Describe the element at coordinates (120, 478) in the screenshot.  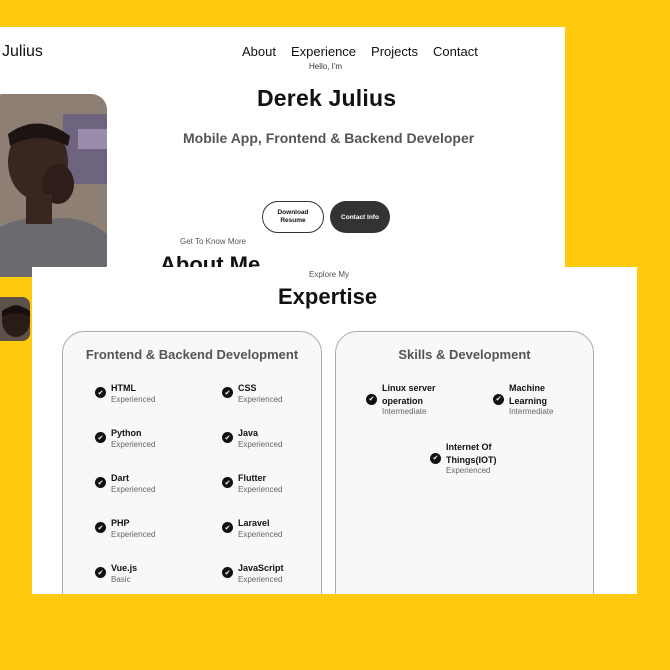
I see `skill-name: Dart` at that location.